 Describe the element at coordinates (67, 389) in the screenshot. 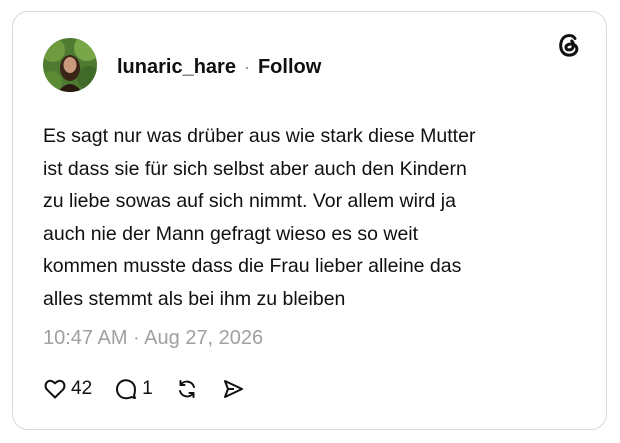

I see `like-button: 42` at that location.